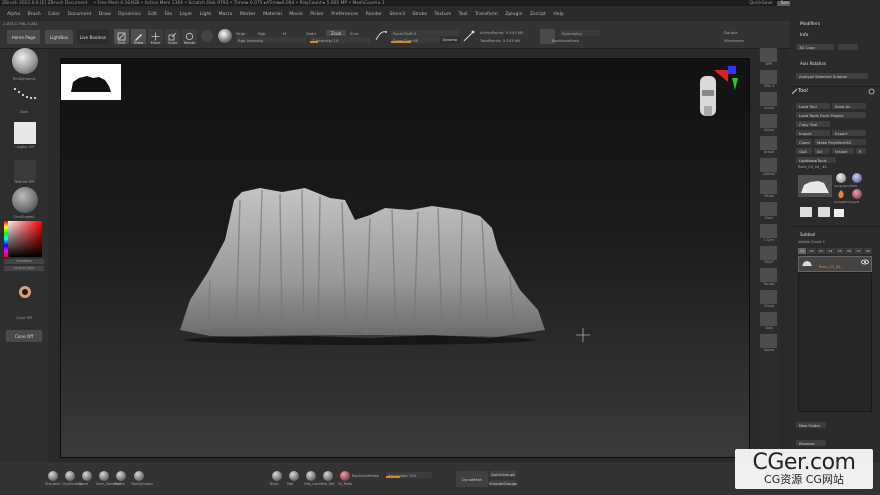 This screenshot has width=880, height=495. Describe the element at coordinates (768, 319) in the screenshot. I see `shelf-solo-button` at that location.